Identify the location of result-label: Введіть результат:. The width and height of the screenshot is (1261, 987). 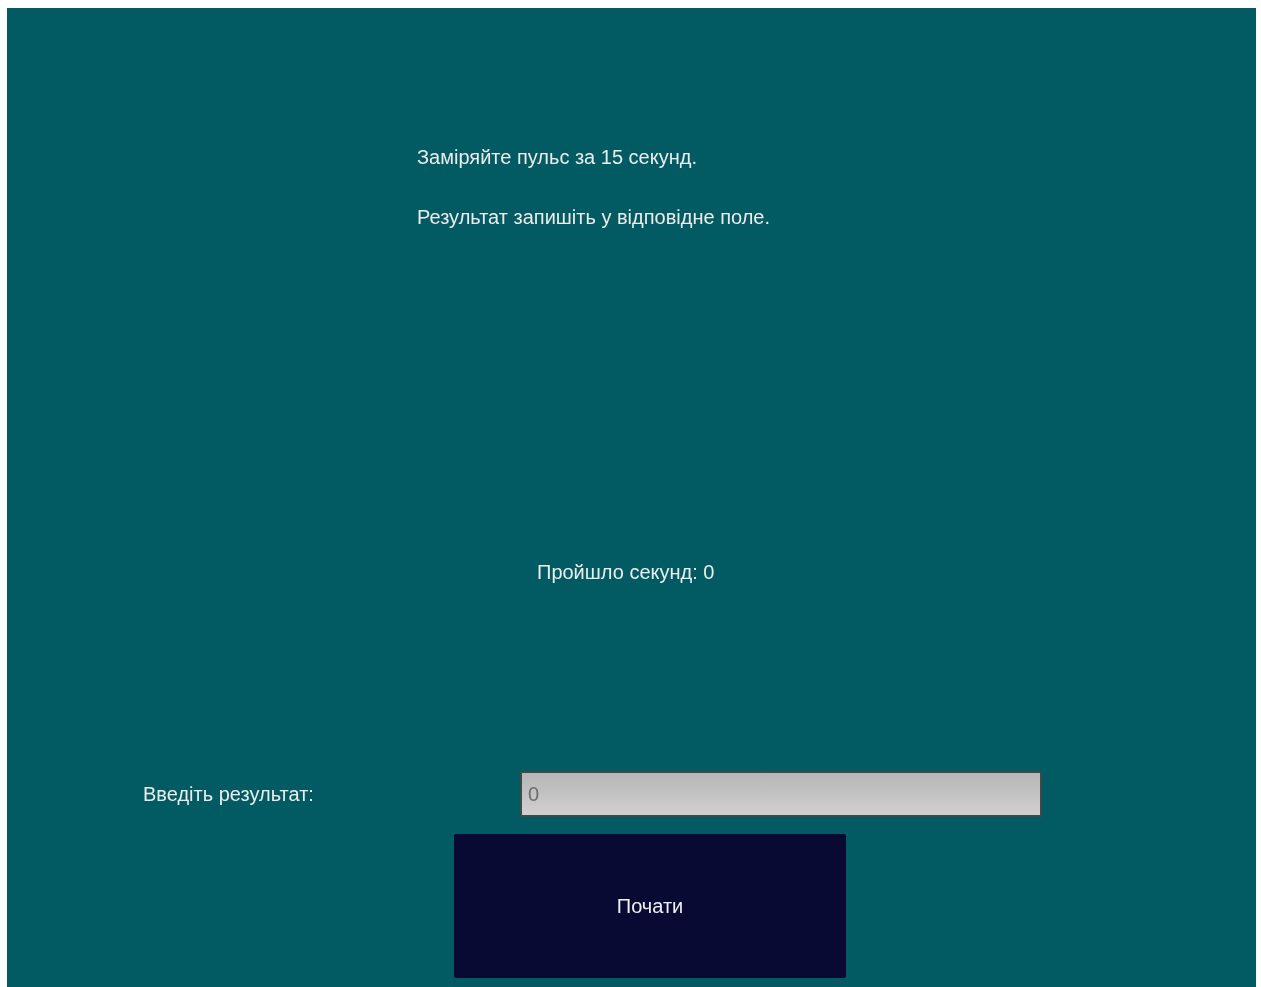
(229, 794).